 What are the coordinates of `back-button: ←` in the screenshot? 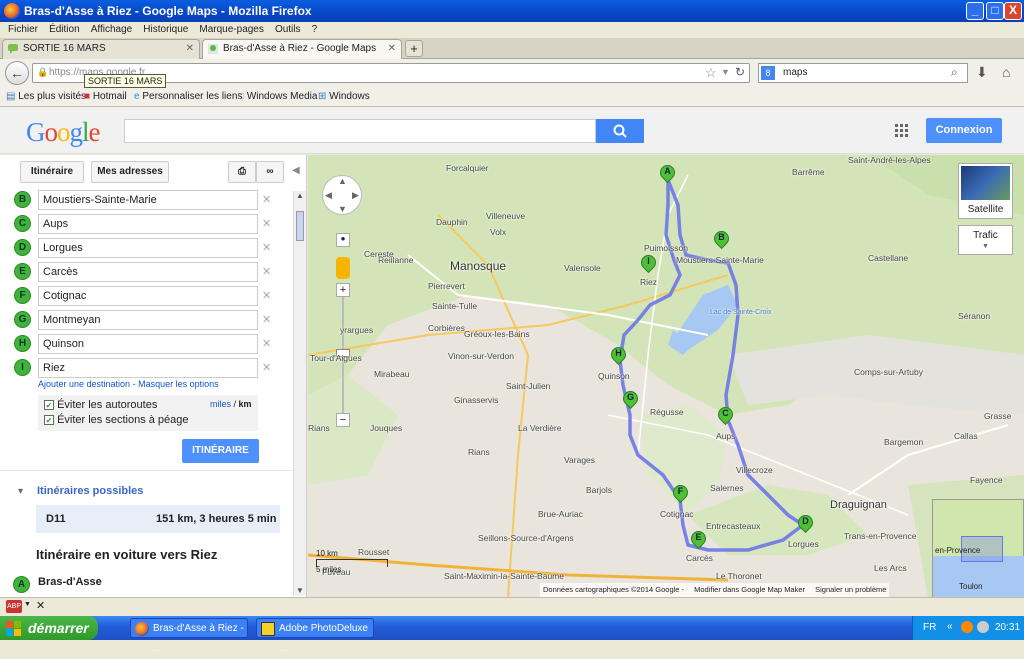 It's located at (17, 73).